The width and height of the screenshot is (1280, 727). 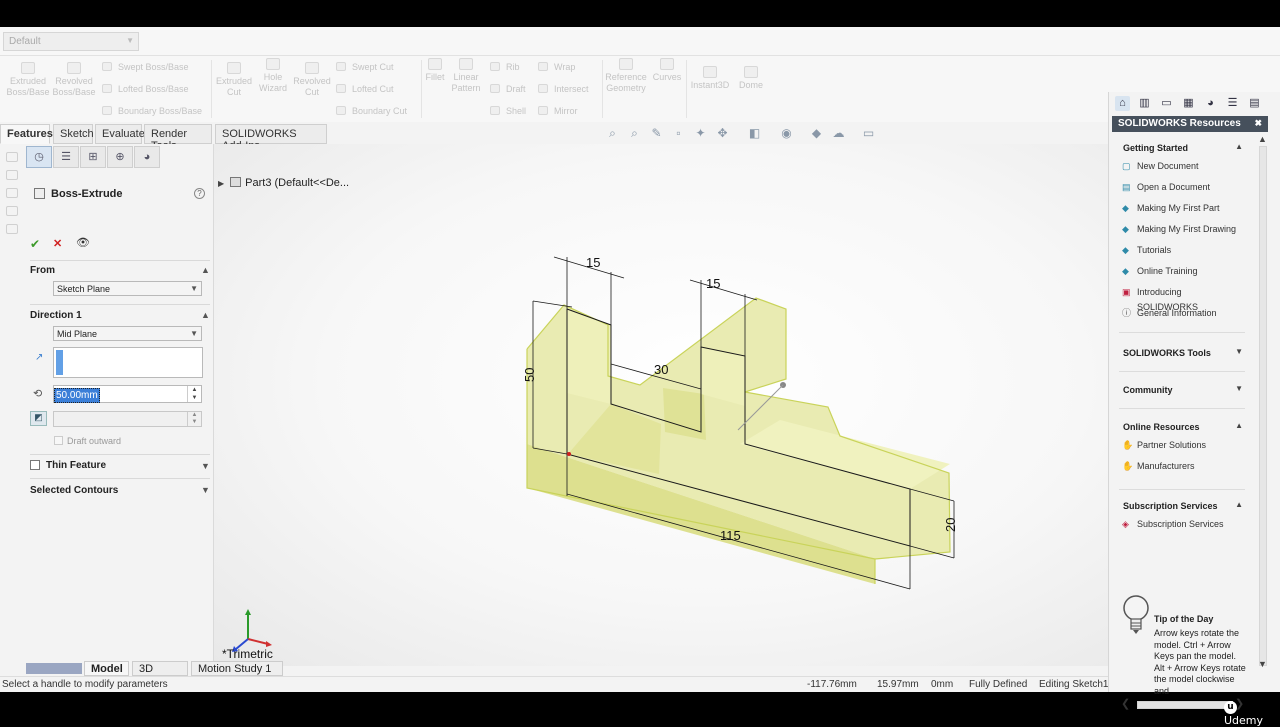 What do you see at coordinates (194, 419) in the screenshot?
I see `spinner-arrows-icon: ▲ ▼` at bounding box center [194, 419].